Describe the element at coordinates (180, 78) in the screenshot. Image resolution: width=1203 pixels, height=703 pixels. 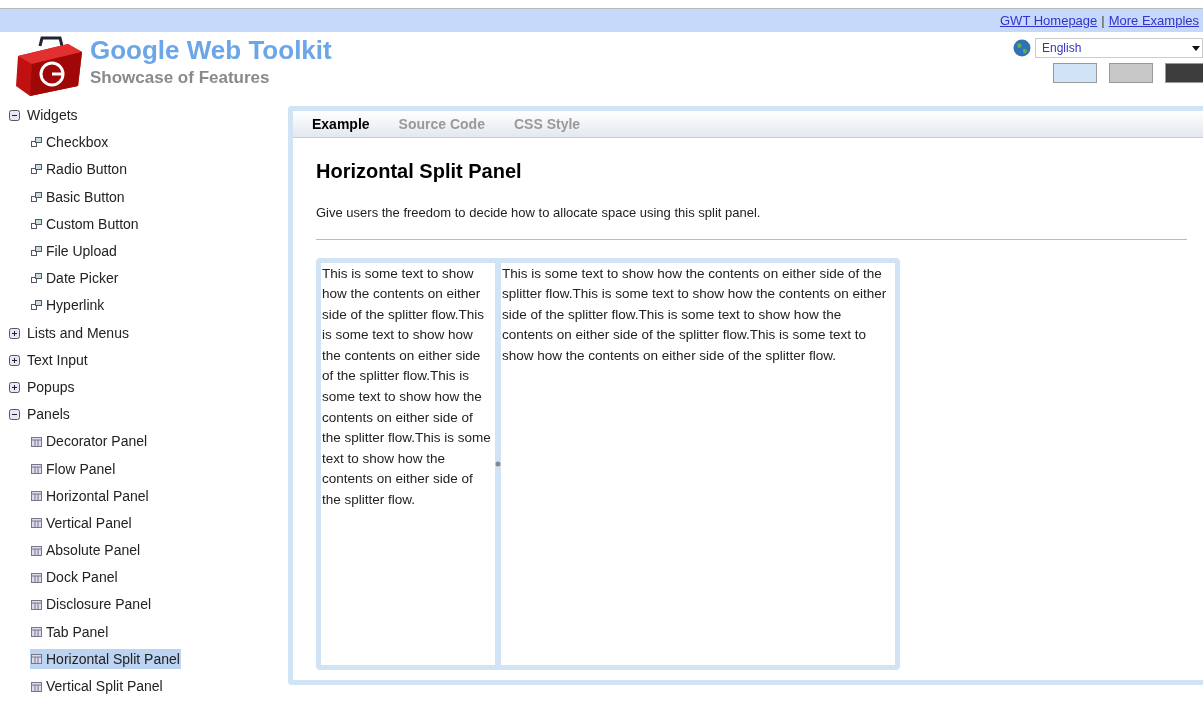
I see `app-subtitle: Showcase of Features` at that location.